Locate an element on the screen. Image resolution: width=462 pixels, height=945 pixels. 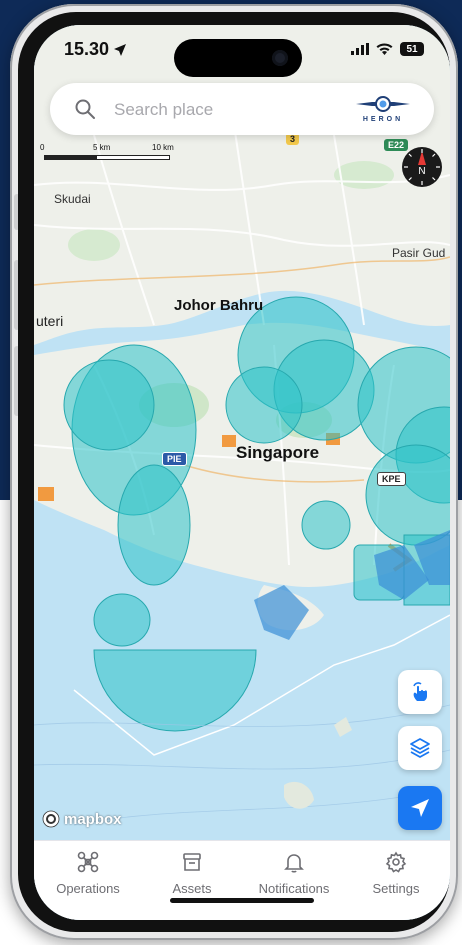
battery-indicator: 51 is located at coordinates (412, 49).